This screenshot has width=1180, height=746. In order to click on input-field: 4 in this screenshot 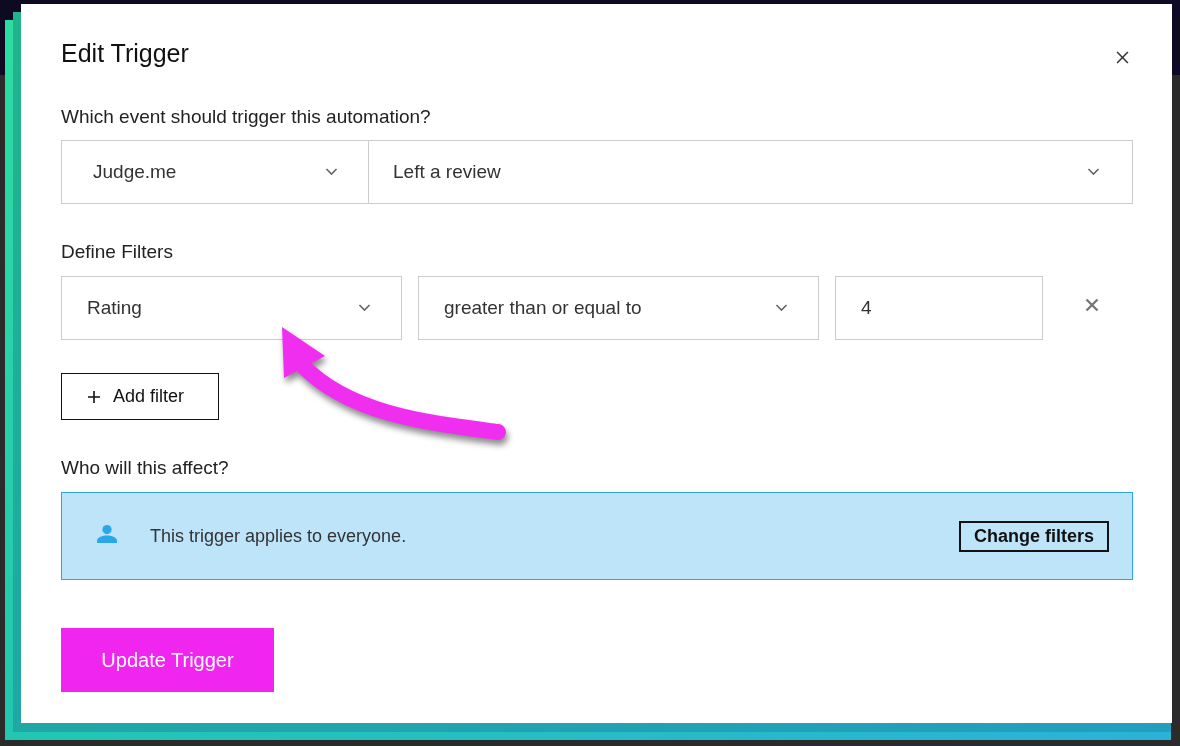, I will do `click(939, 308)`.